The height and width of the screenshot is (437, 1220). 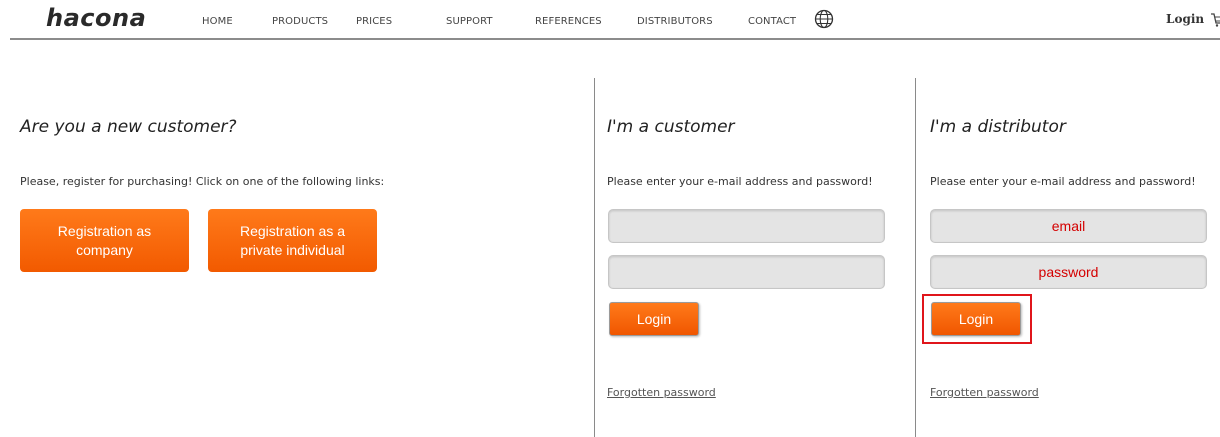 I want to click on nav-support: SUPPORT, so click(x=469, y=21).